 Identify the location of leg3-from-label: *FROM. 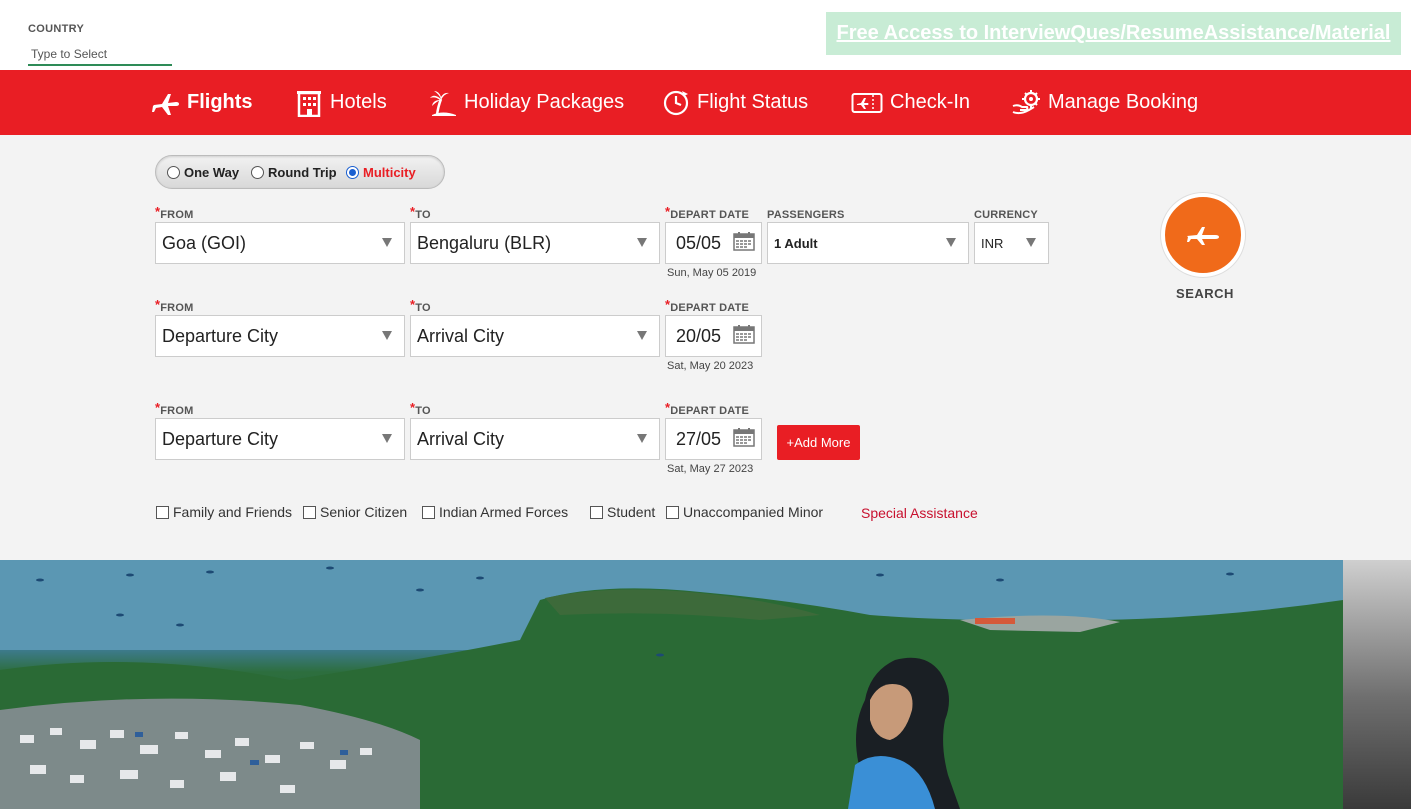
(174, 408).